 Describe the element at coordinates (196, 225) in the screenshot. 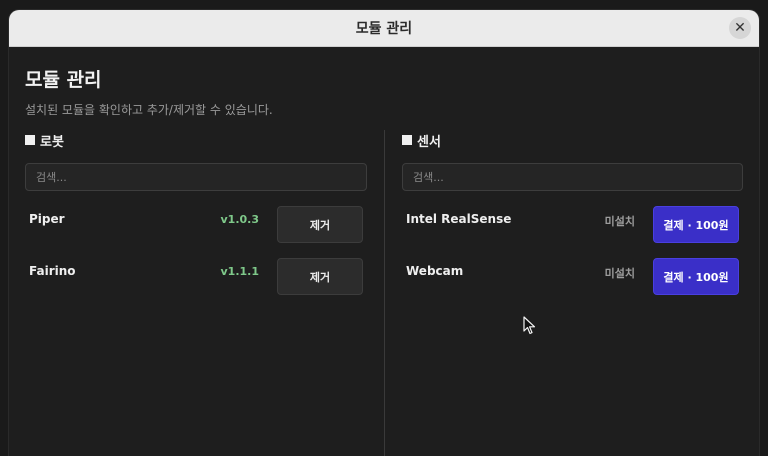

I see `robot-row-piper: Piper v1.0.3 제거` at that location.